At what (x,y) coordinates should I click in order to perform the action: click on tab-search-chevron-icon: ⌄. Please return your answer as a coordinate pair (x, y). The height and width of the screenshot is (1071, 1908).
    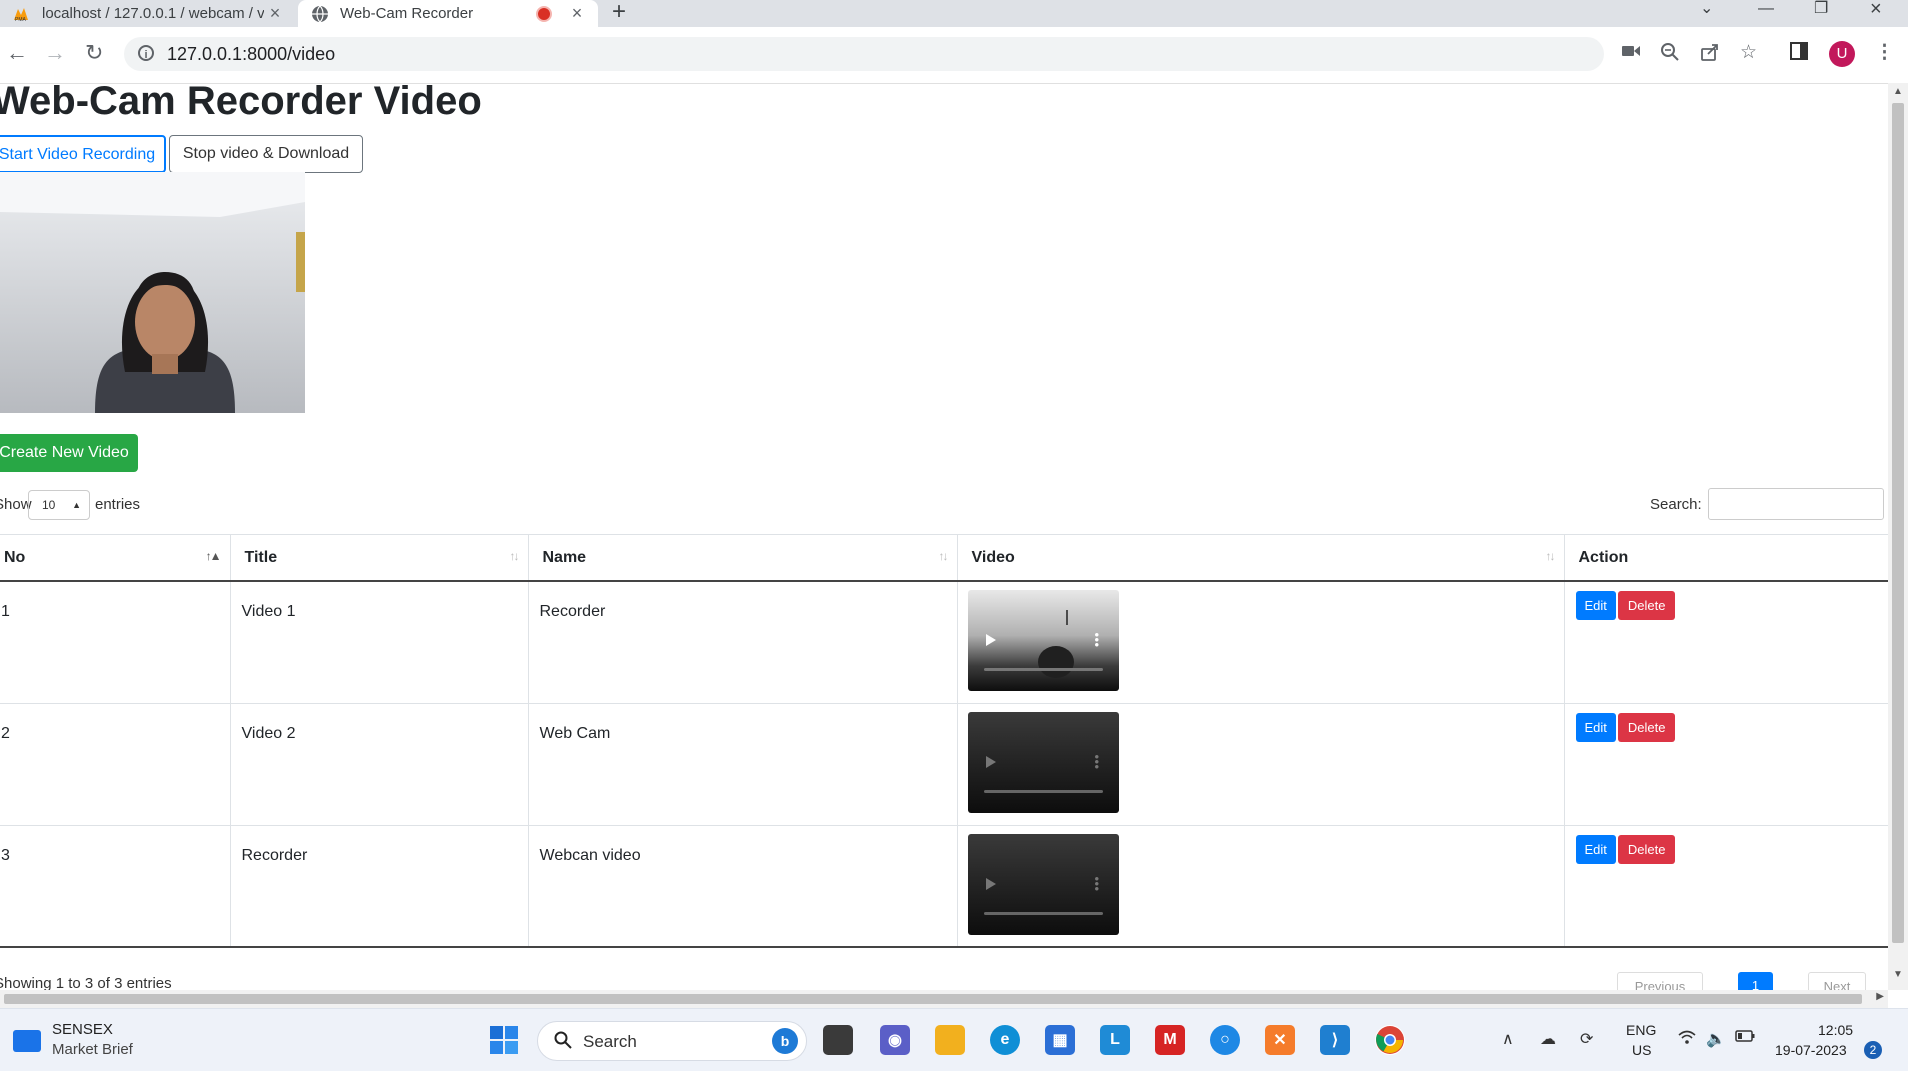
    Looking at the image, I should click on (1706, 9).